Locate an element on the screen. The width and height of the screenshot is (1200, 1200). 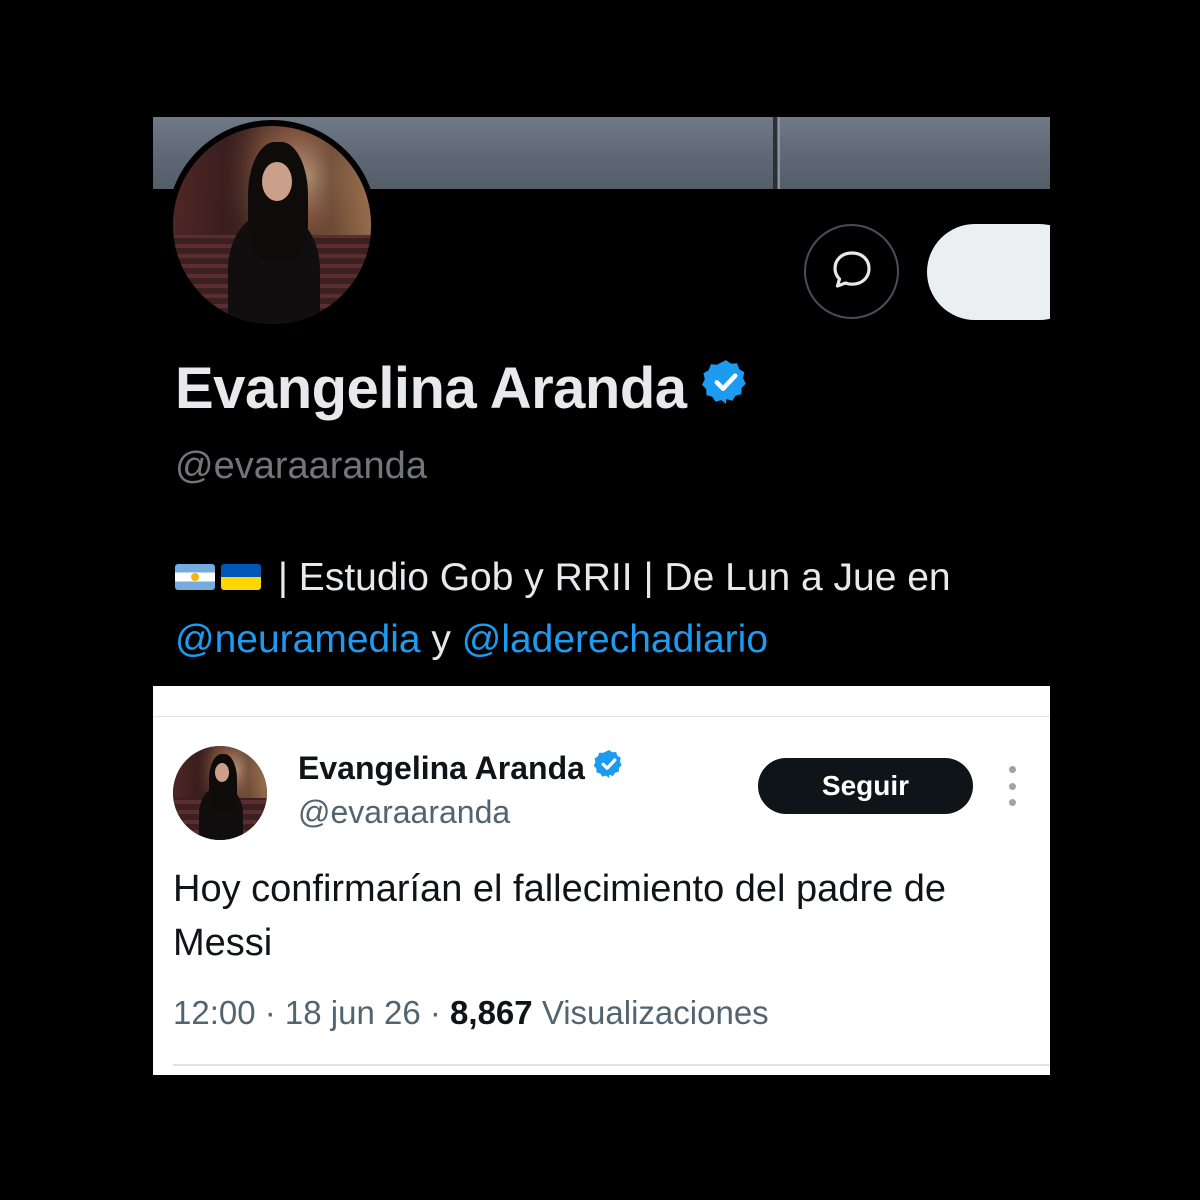
argentina-flag-icon is located at coordinates (195, 576).